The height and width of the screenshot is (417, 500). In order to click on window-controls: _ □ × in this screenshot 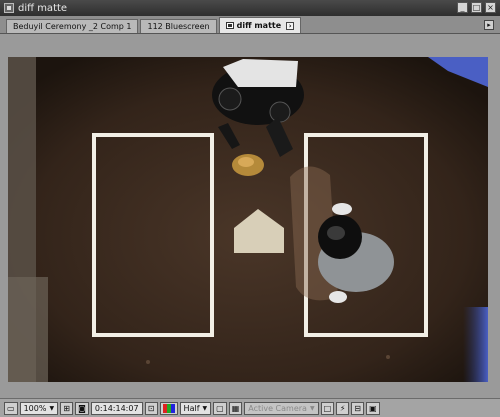, I will do `click(476, 7)`.